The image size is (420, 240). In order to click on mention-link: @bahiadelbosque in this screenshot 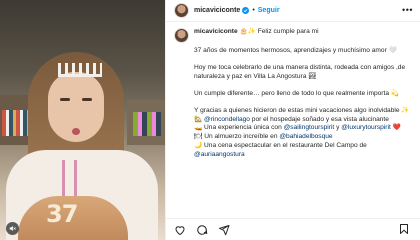, I will do `click(305, 136)`.